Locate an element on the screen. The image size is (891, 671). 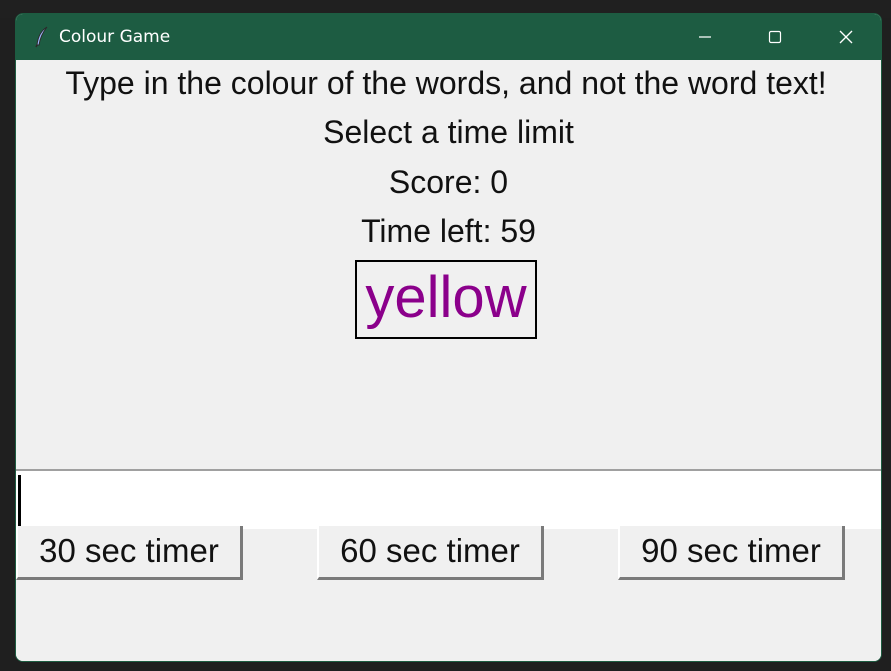
text-cursor is located at coordinates (19, 501).